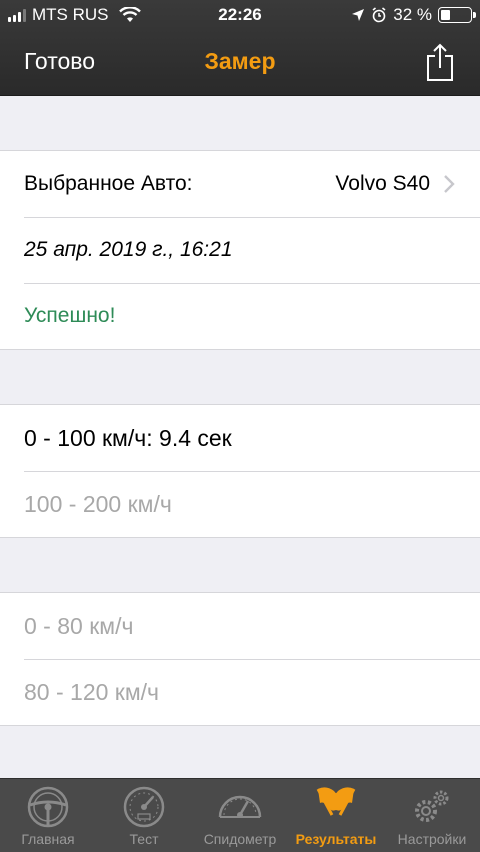  I want to click on battery-level, so click(445, 15).